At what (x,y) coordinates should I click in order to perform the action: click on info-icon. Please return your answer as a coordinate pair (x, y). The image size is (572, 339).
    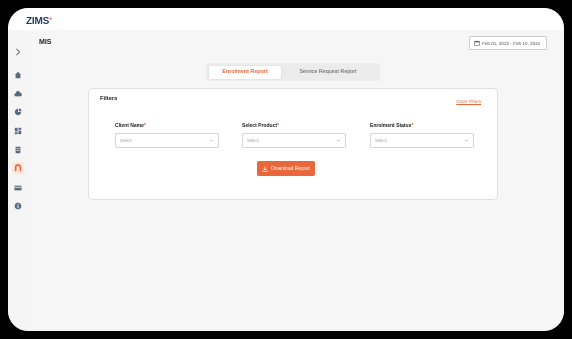
    Looking at the image, I should click on (18, 206).